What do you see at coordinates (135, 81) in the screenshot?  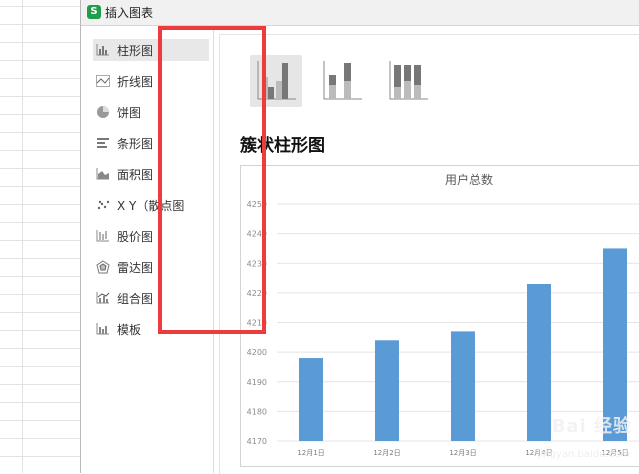 I see `sidebar-item-label: 折线图` at bounding box center [135, 81].